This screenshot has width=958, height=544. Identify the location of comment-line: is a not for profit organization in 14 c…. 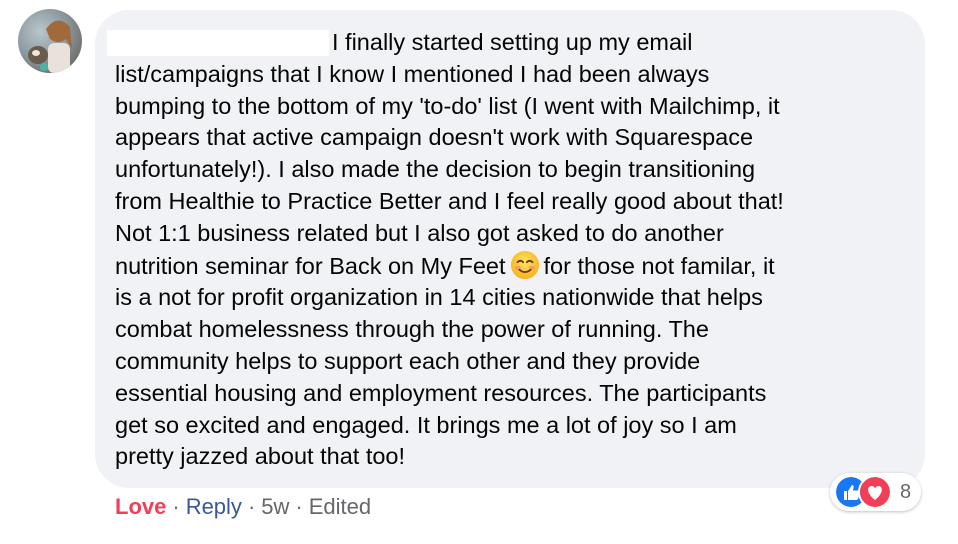
(439, 297).